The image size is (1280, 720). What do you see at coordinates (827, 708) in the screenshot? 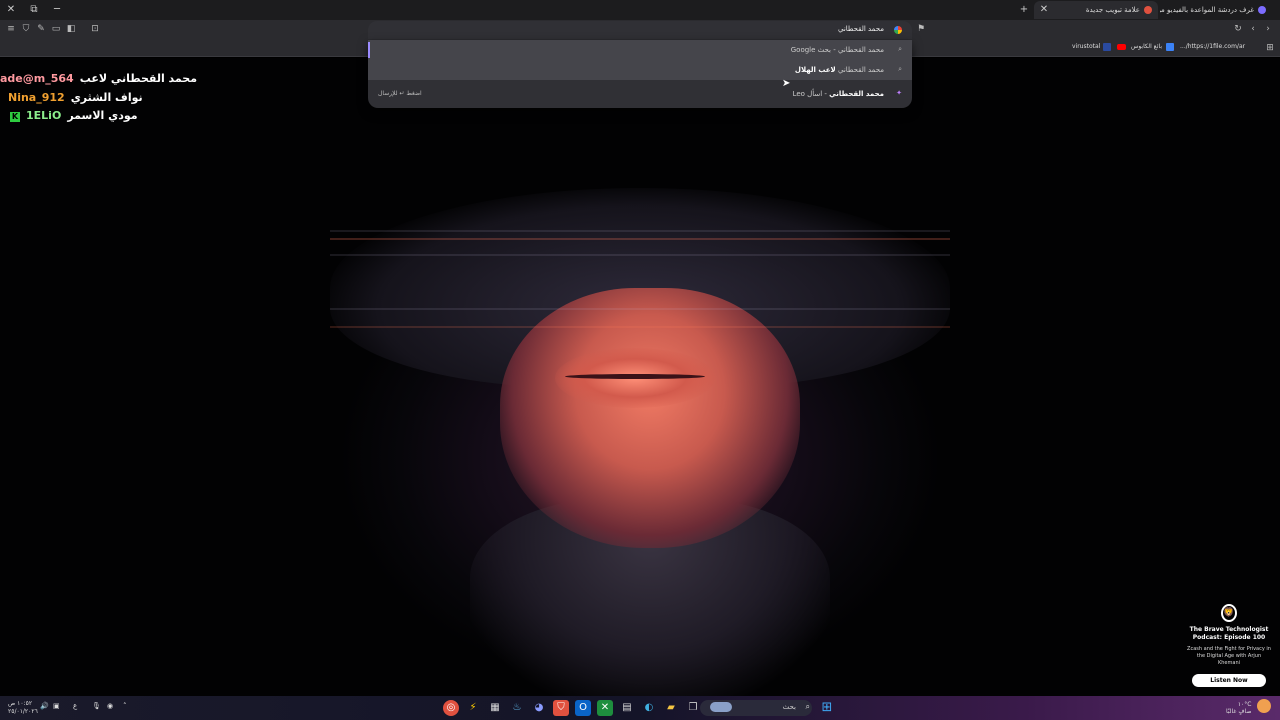
I see `start-button-icon: ⊞` at bounding box center [827, 708].